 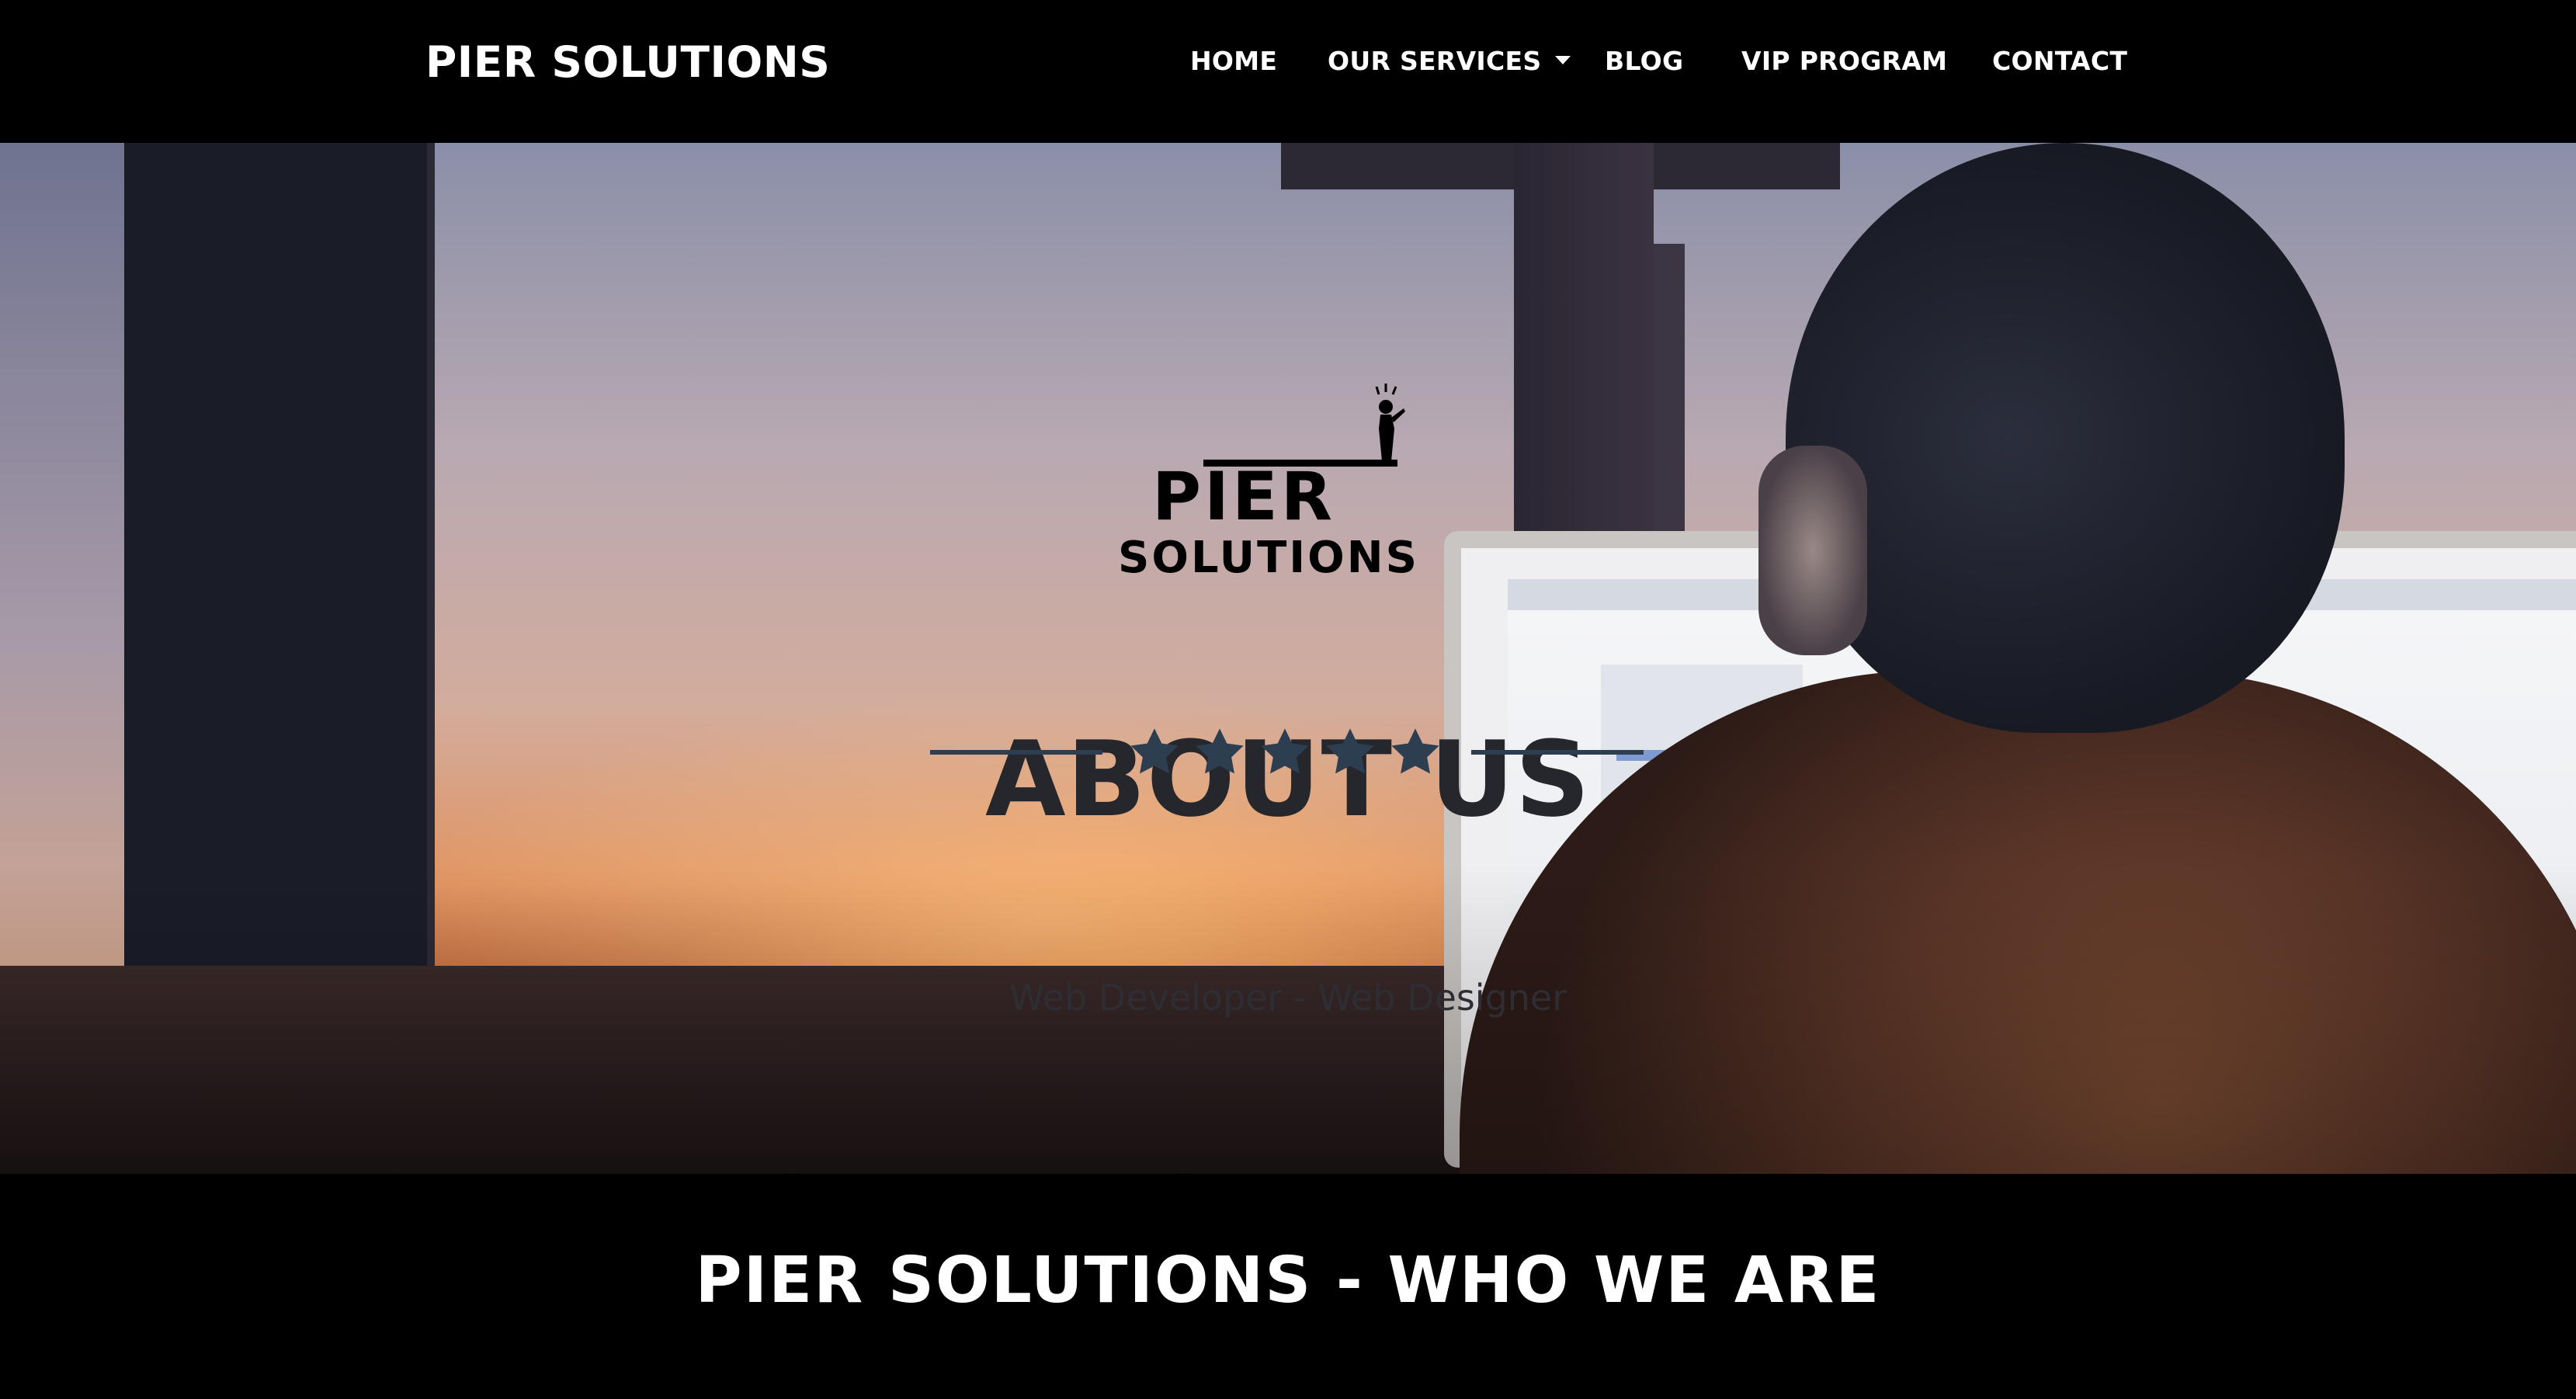 What do you see at coordinates (1435, 61) in the screenshot?
I see `nav-services-label: OUR SERVICES` at bounding box center [1435, 61].